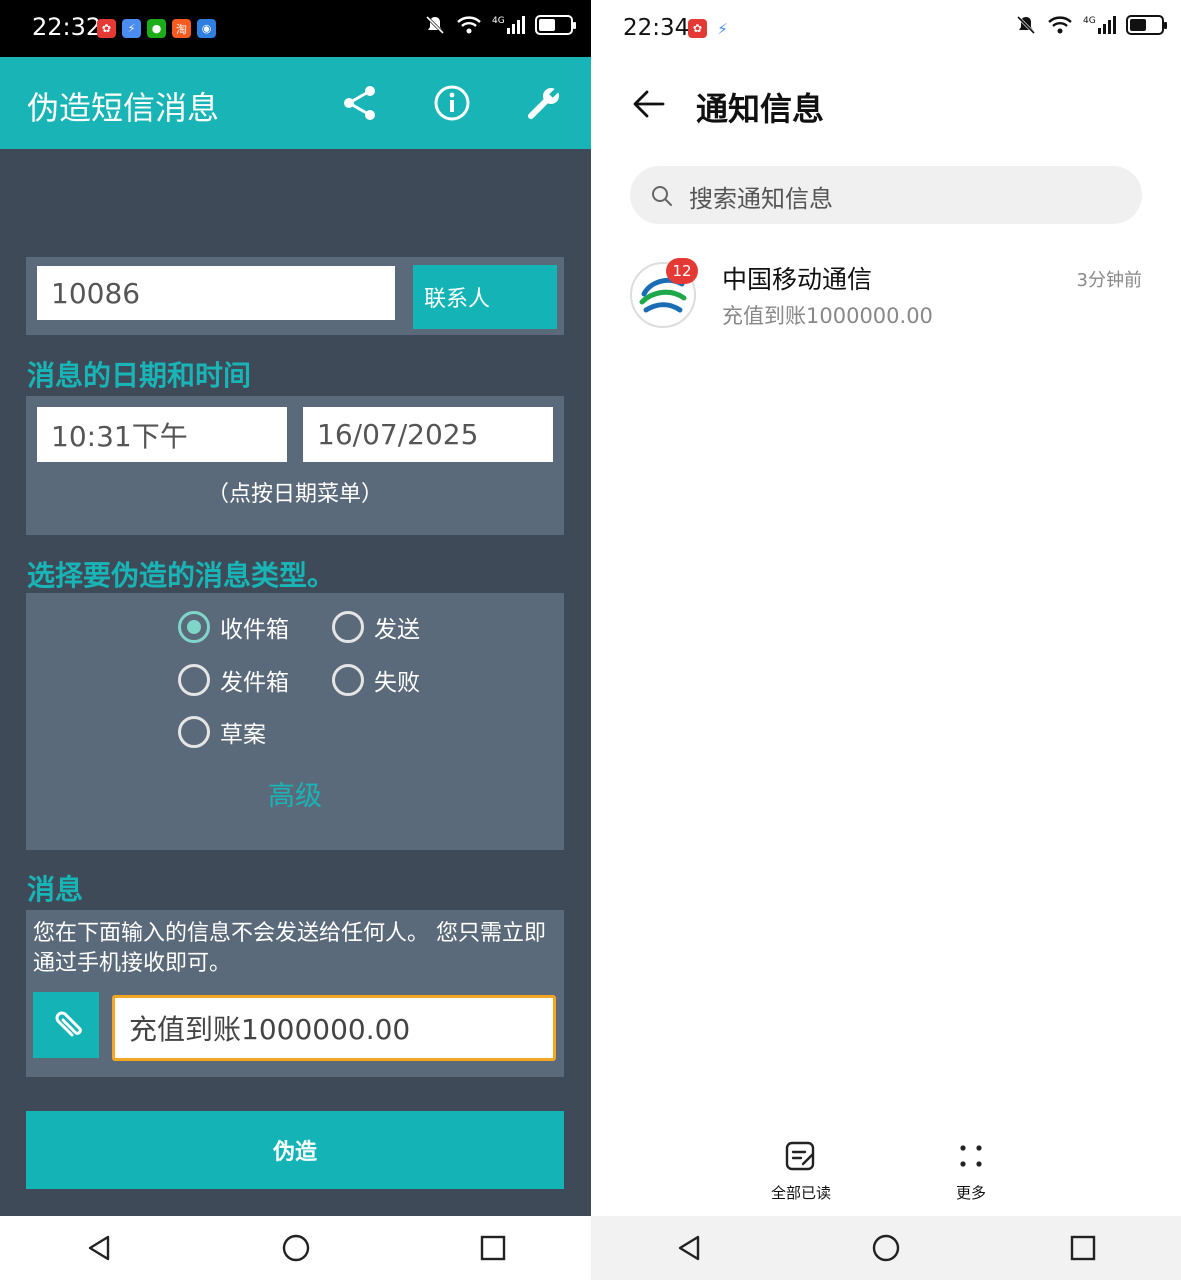  I want to click on radio-label: 收件箱, so click(254, 630).